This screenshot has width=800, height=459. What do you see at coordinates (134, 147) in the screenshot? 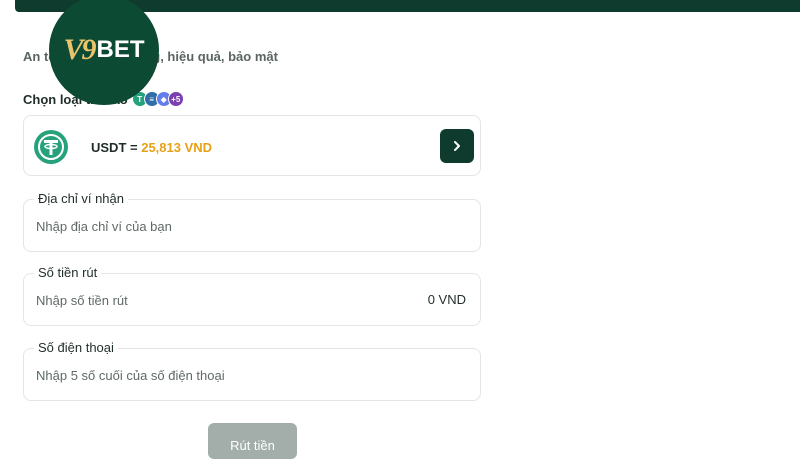
I see `coin-equals: =` at bounding box center [134, 147].